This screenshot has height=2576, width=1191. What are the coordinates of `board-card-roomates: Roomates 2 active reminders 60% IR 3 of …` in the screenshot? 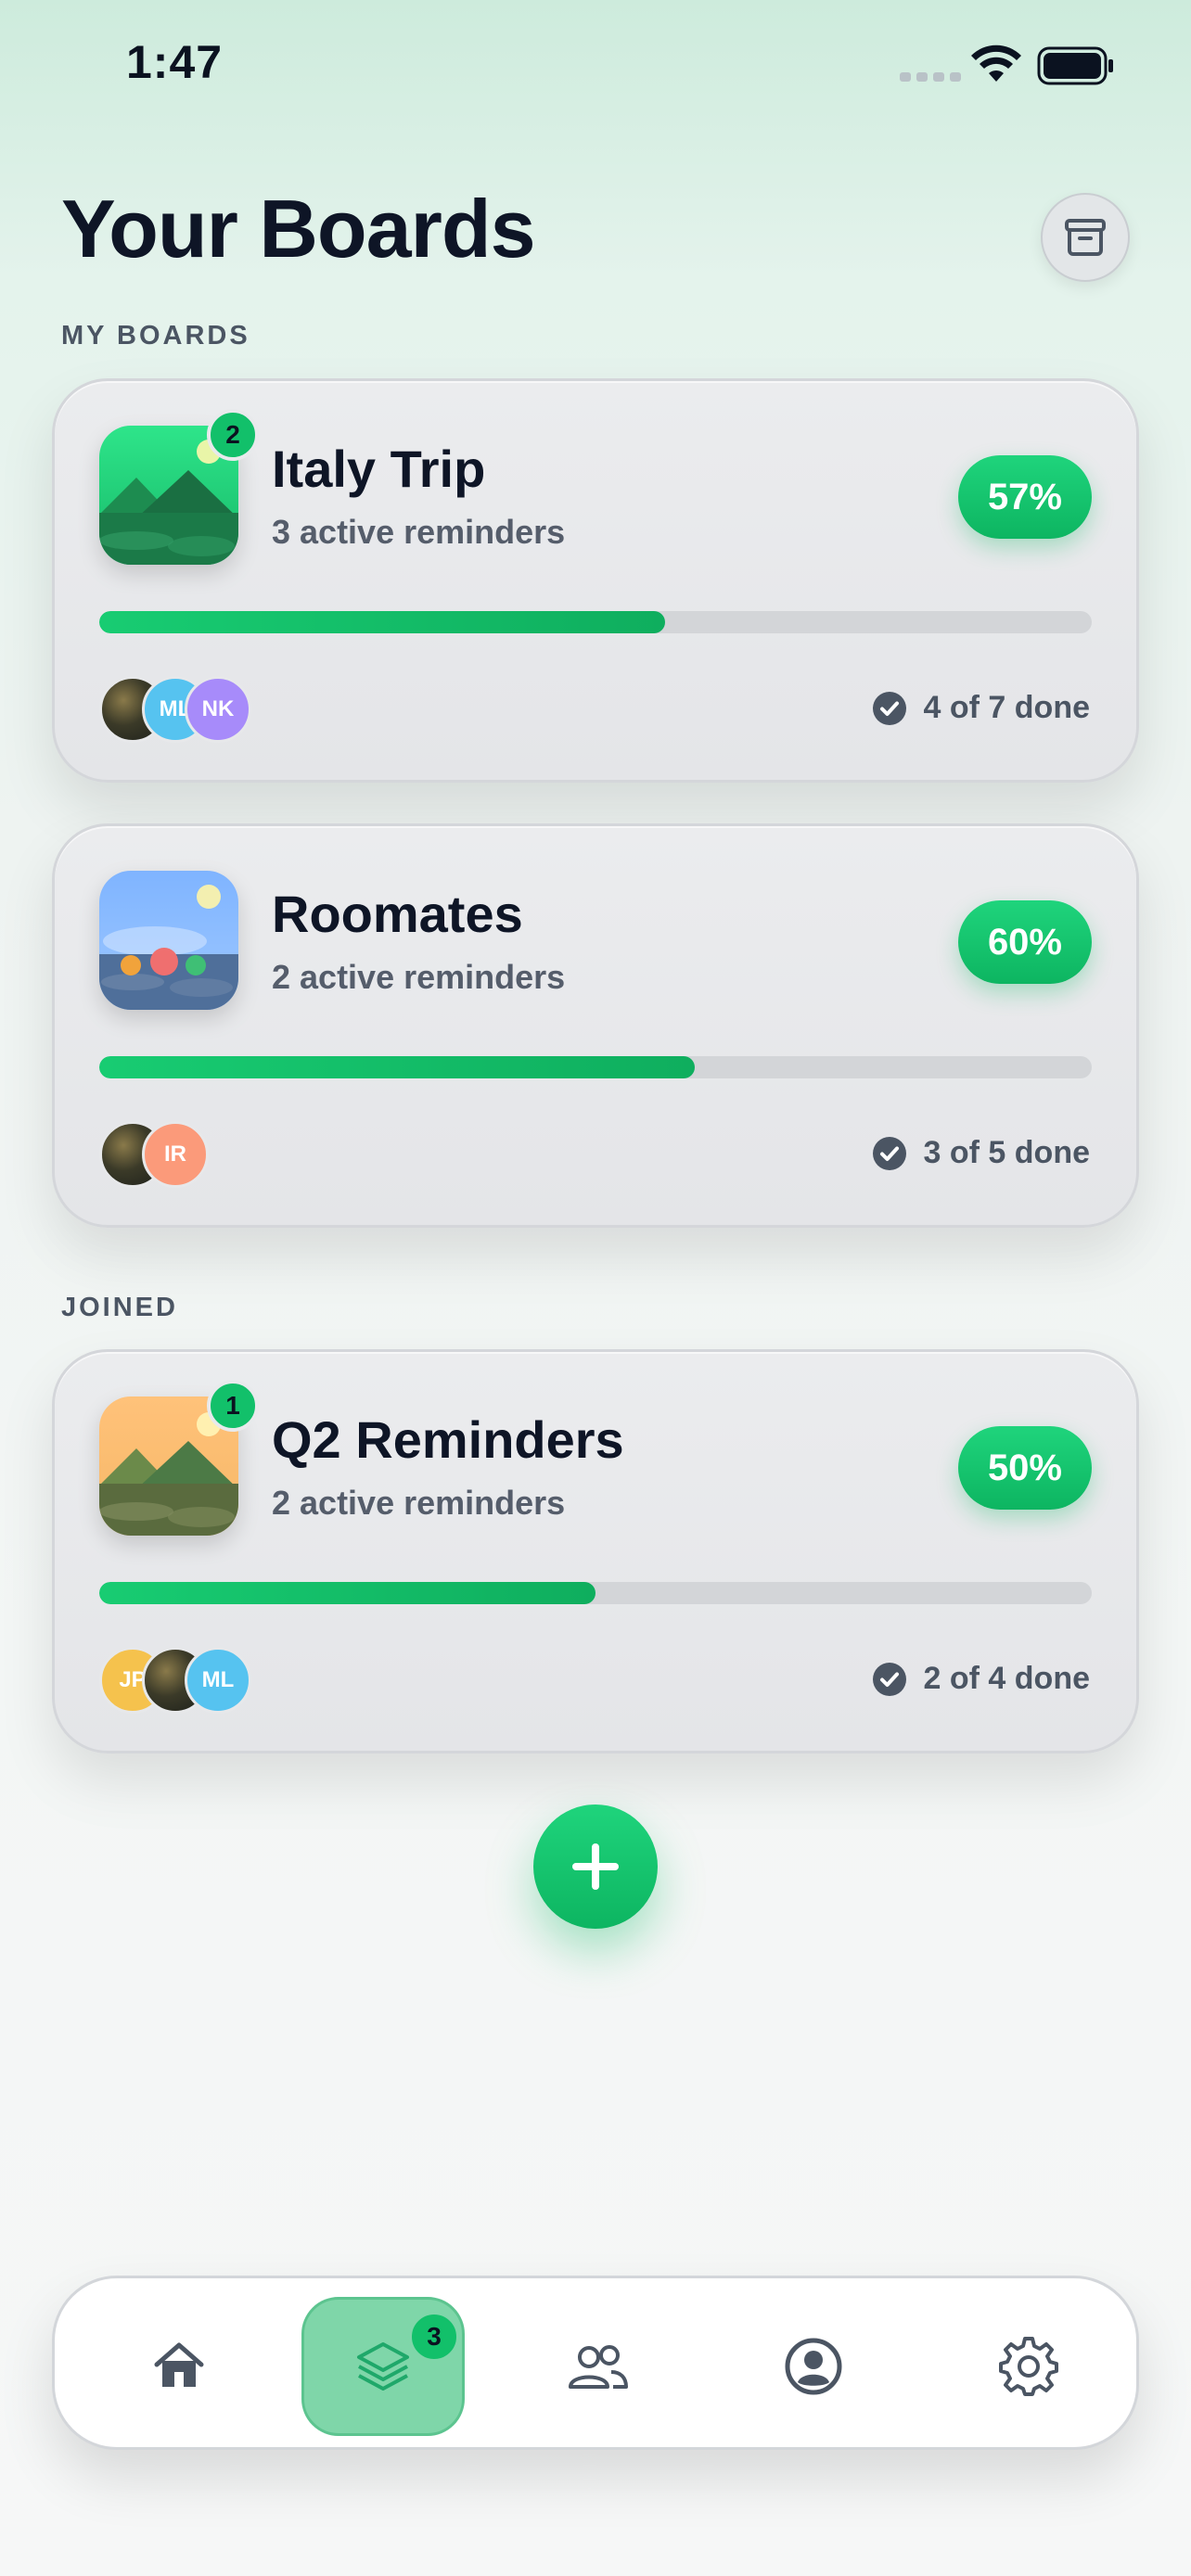 It's located at (595, 1025).